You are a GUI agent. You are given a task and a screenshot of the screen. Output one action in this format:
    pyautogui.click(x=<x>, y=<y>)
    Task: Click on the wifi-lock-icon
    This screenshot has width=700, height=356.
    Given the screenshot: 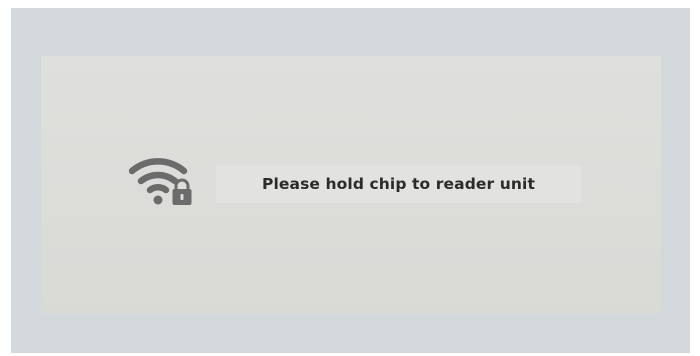 What is the action you would take?
    pyautogui.click(x=164, y=182)
    